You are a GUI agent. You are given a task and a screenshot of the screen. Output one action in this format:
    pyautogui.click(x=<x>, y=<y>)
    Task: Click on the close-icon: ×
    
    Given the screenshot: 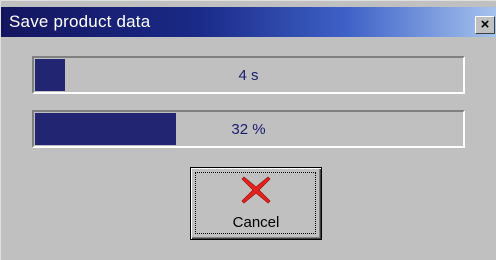 What is the action you would take?
    pyautogui.click(x=485, y=24)
    